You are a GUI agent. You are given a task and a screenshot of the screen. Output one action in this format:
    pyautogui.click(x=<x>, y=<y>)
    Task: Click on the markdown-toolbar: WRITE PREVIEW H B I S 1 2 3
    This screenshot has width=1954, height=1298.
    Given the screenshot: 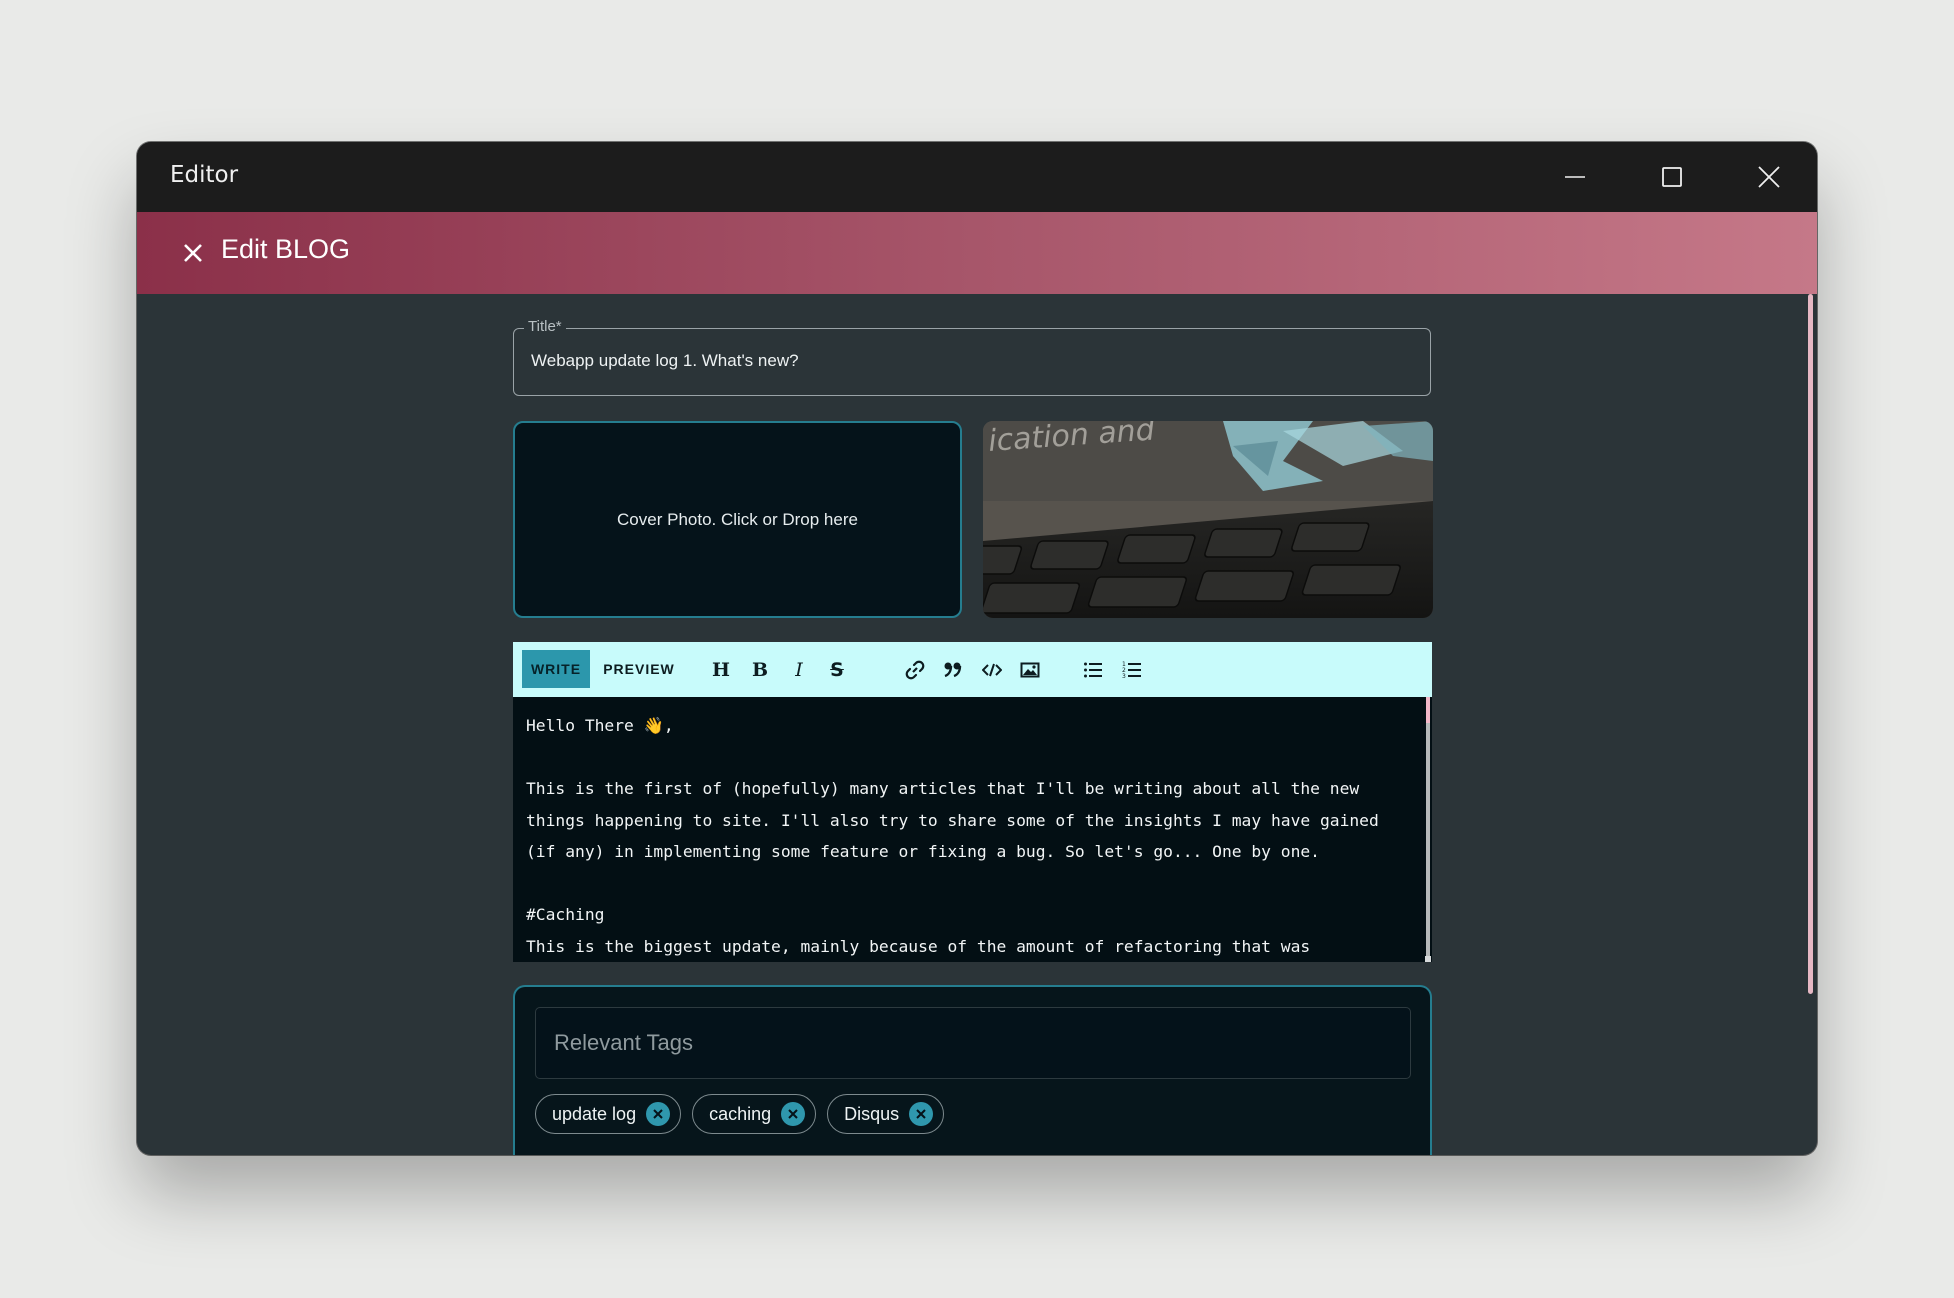 What is the action you would take?
    pyautogui.click(x=972, y=669)
    